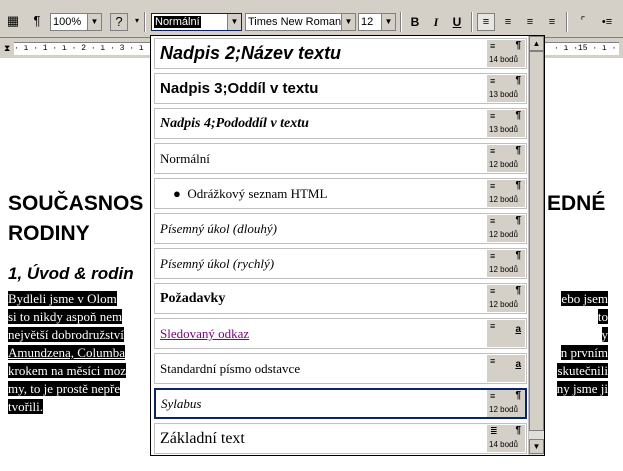 This screenshot has height=471, width=623. What do you see at coordinates (340, 368) in the screenshot?
I see `style-item-standardni-pismo: Standardní písmo odstavce ≡ a` at bounding box center [340, 368].